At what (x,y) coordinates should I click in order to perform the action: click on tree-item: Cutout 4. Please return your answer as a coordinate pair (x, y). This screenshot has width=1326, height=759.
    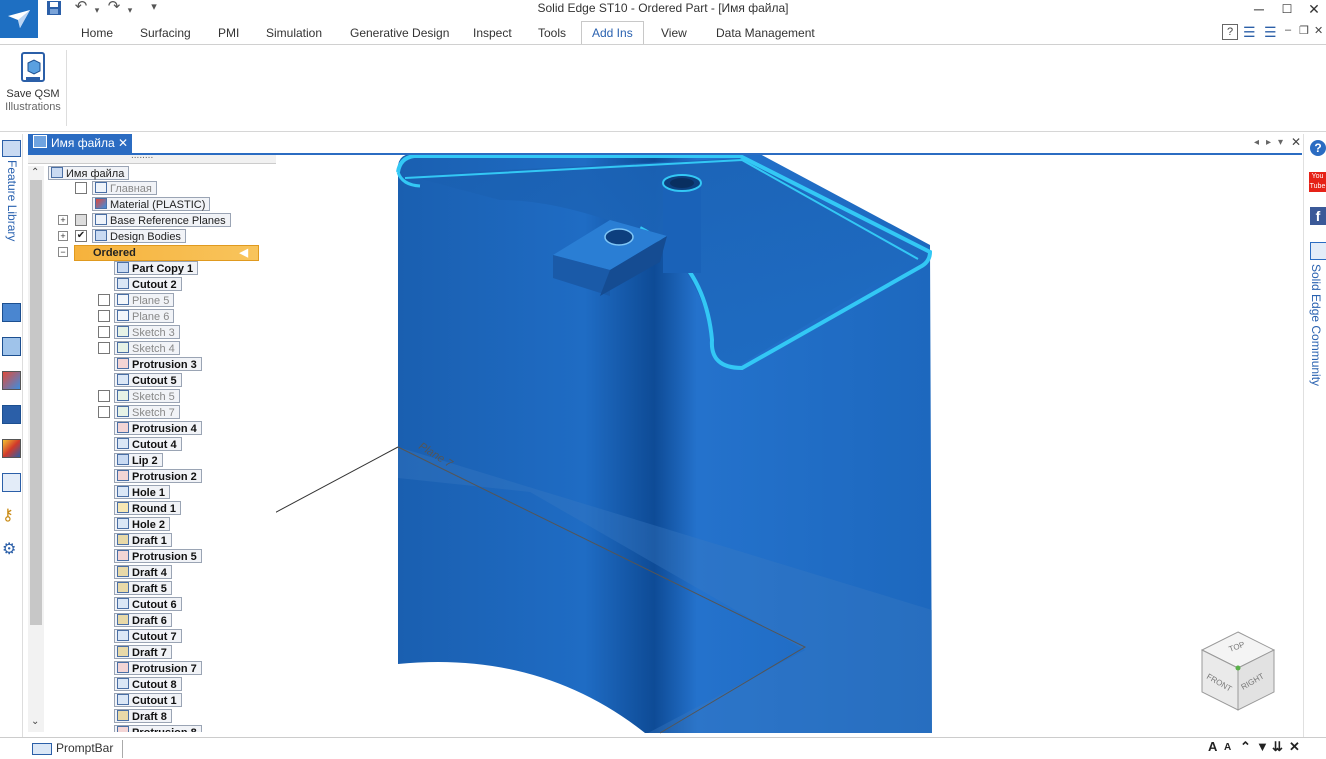
    Looking at the image, I should click on (148, 444).